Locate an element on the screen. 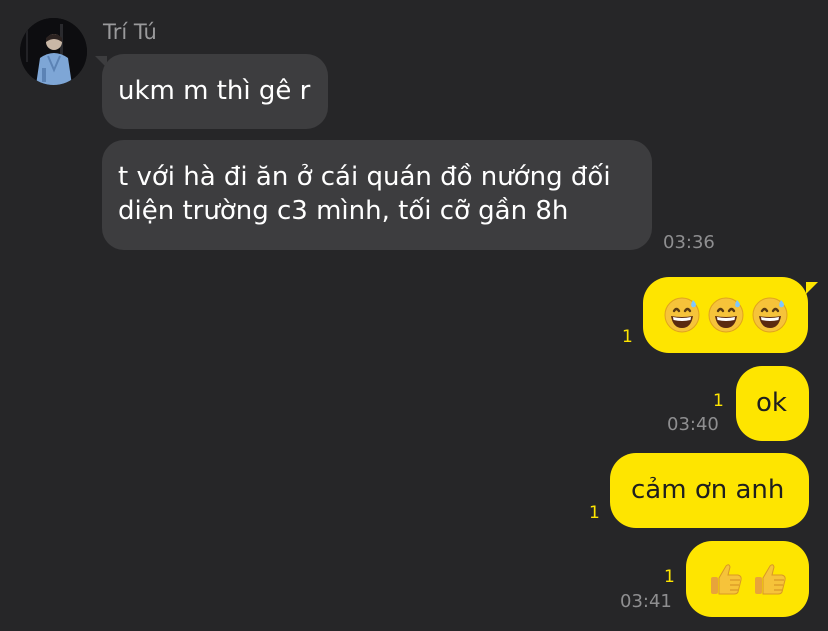 This screenshot has width=828, height=631. contact-avatar is located at coordinates (53, 51).